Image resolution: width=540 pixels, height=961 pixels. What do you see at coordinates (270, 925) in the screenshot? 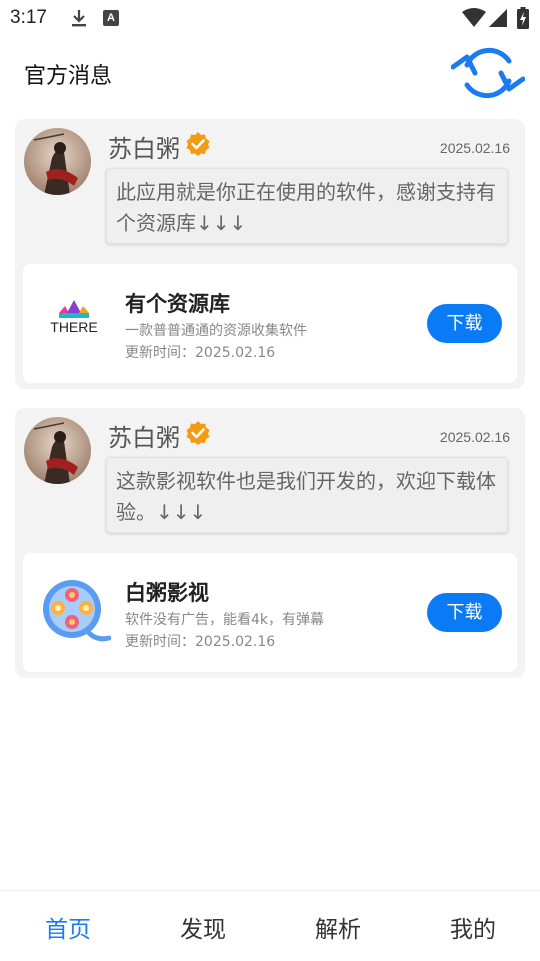
I see `bottom-nav: 首页 发现 解析 我的` at bounding box center [270, 925].